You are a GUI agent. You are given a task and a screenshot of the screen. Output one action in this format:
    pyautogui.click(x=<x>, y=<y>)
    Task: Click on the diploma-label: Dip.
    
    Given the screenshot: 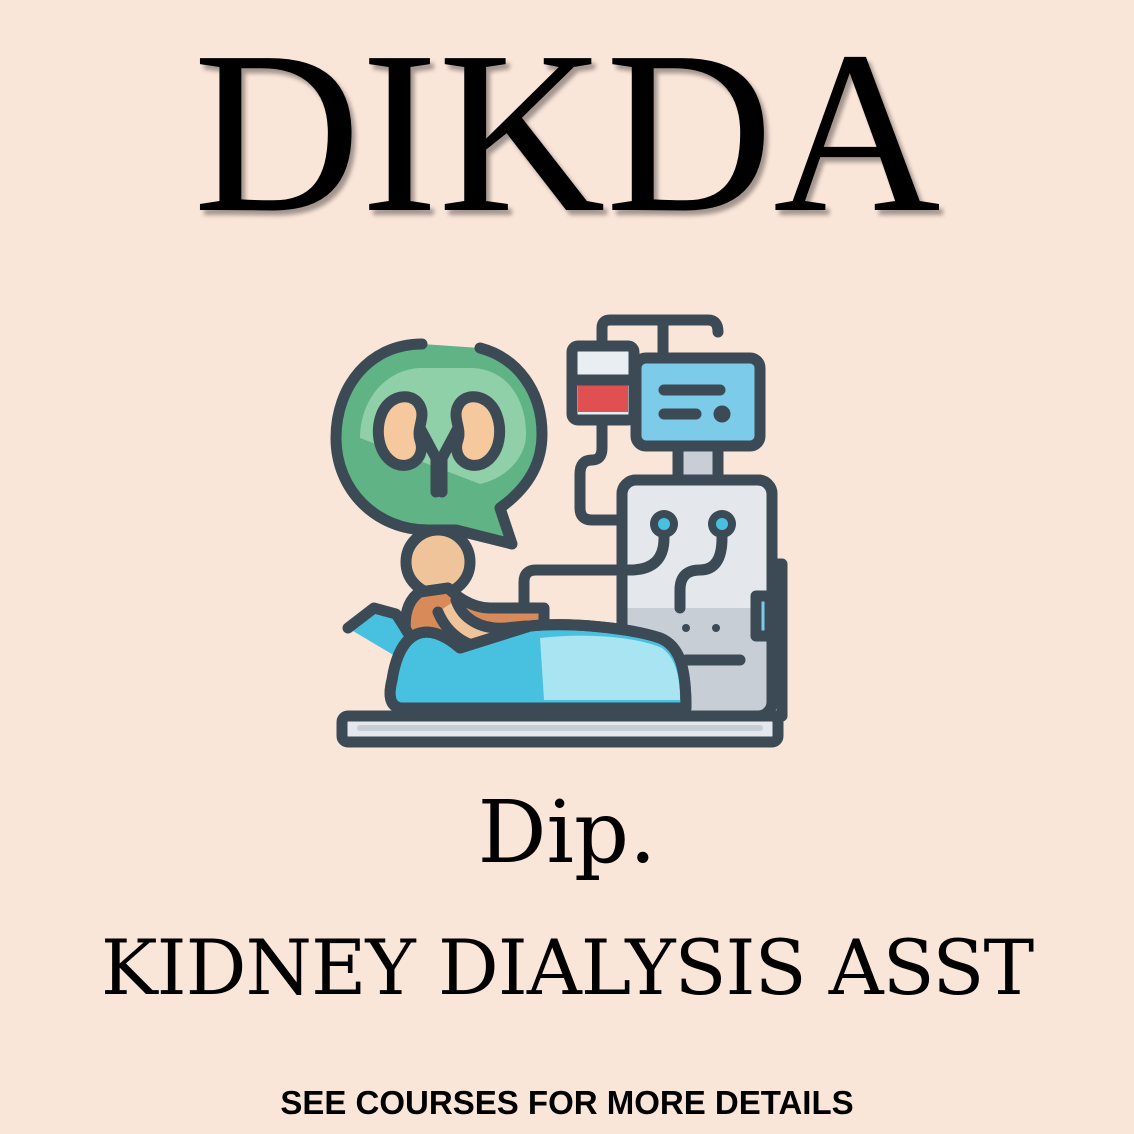 What is the action you would take?
    pyautogui.click(x=567, y=833)
    